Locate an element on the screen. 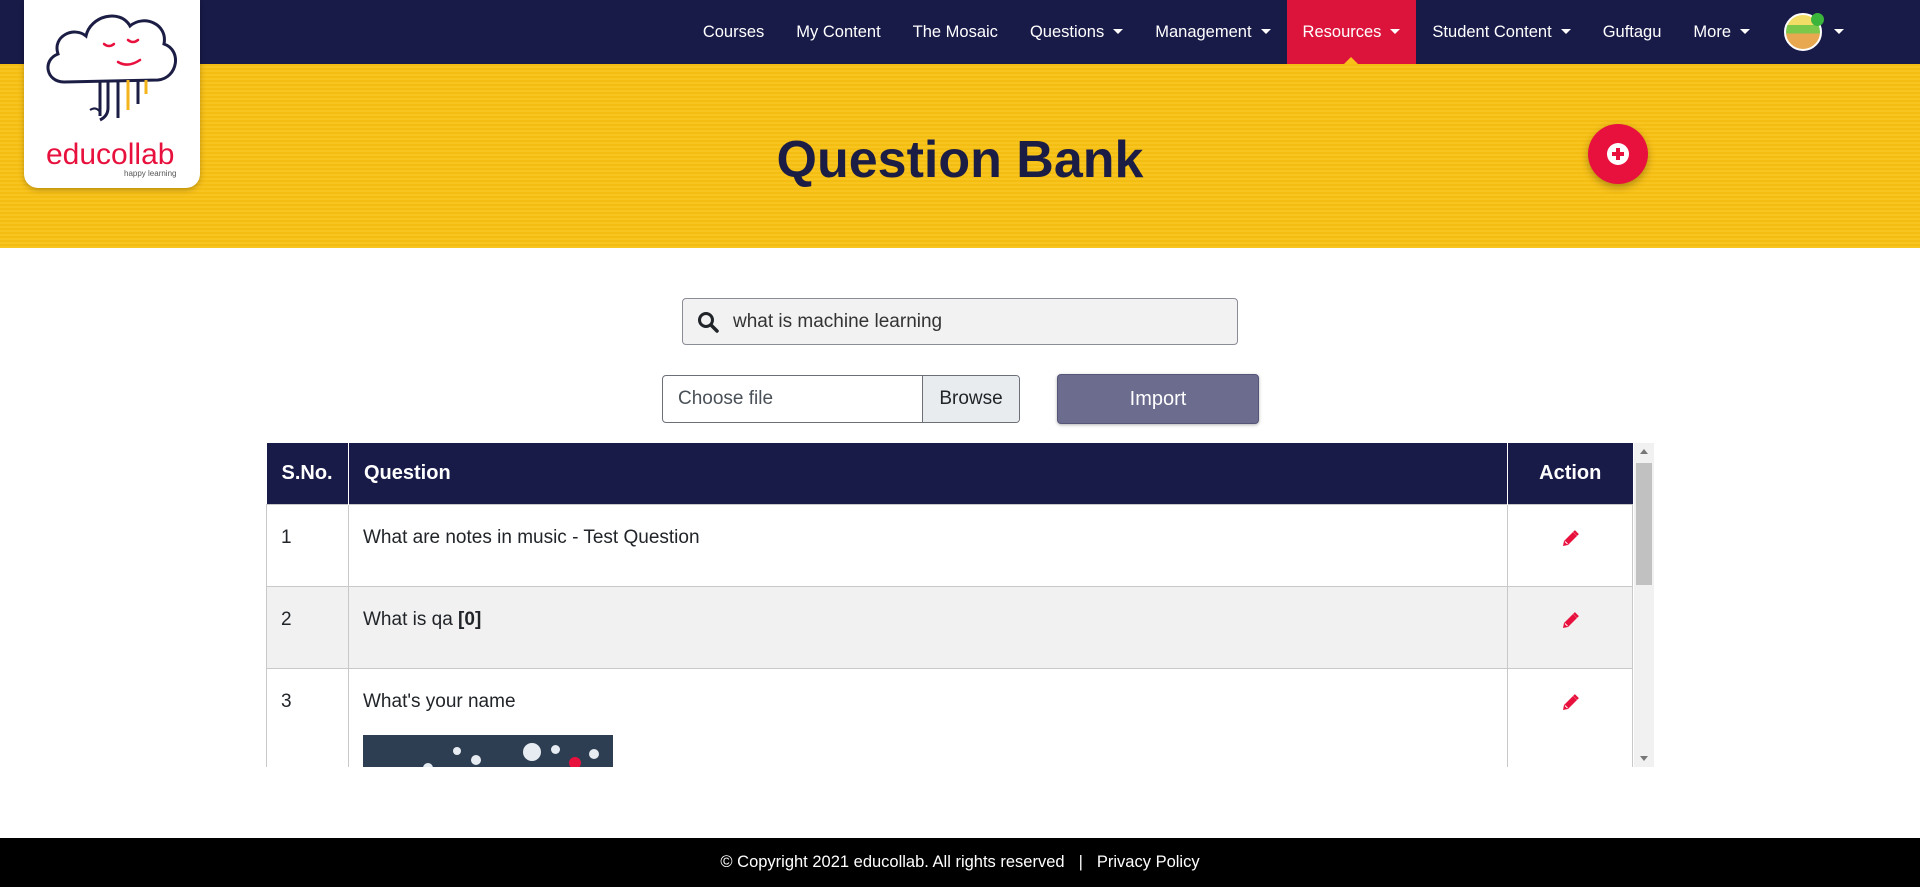  table-header-row: S.No. Question Action is located at coordinates (949, 473).